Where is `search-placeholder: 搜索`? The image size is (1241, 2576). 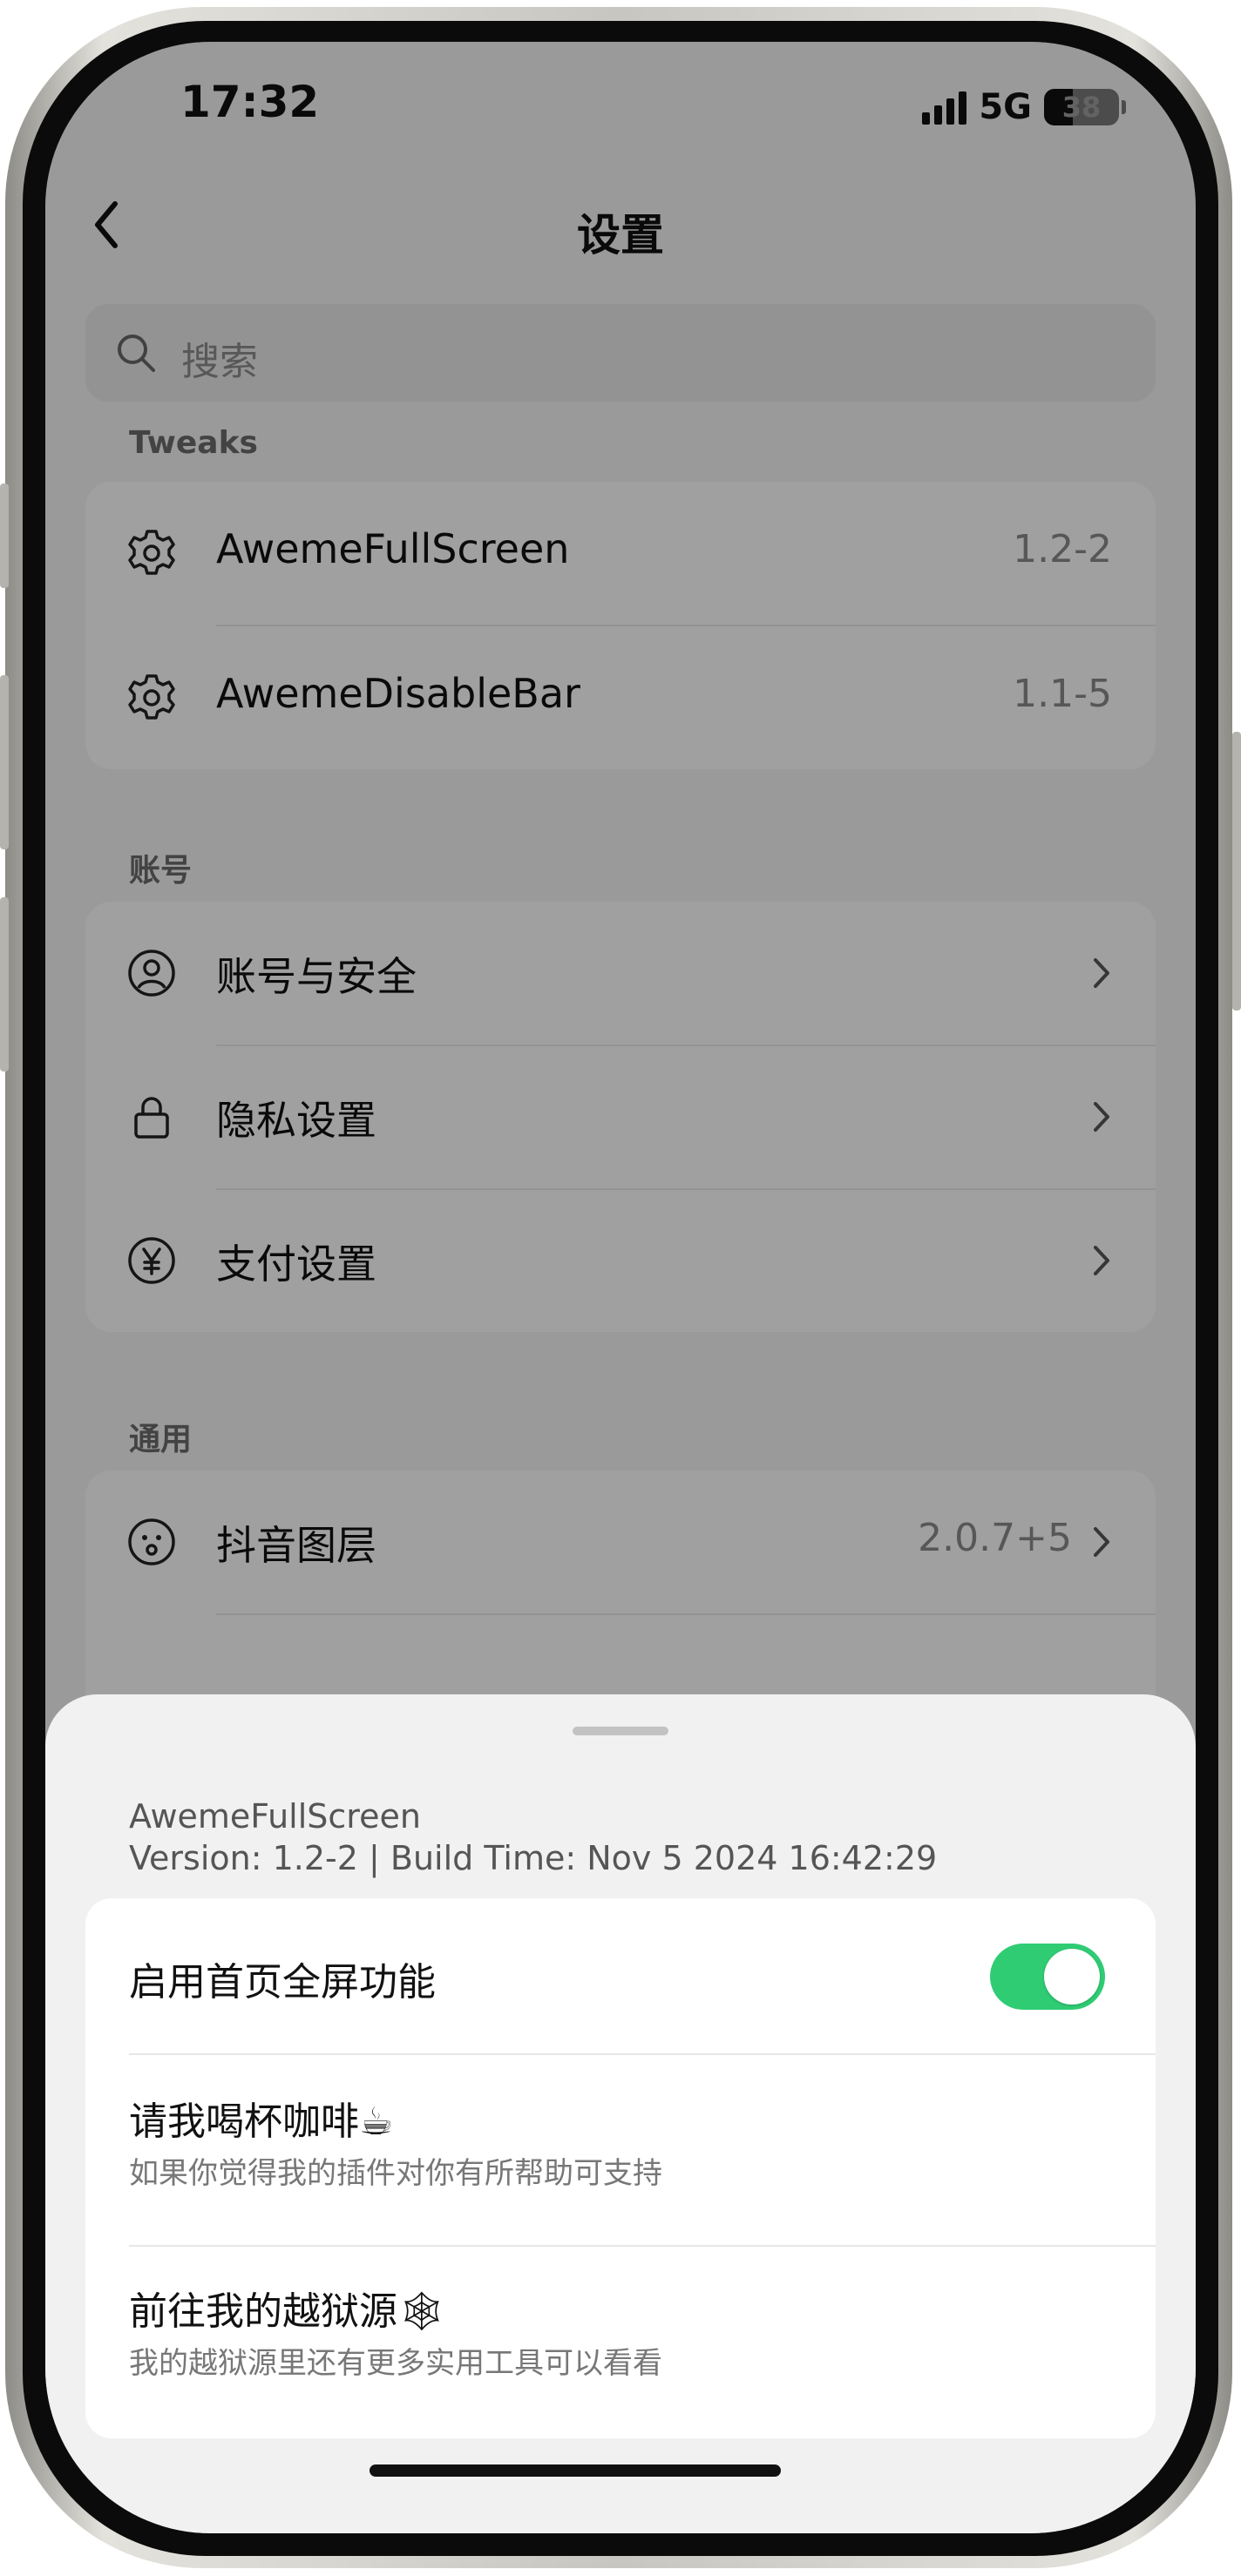 search-placeholder: 搜索 is located at coordinates (219, 362).